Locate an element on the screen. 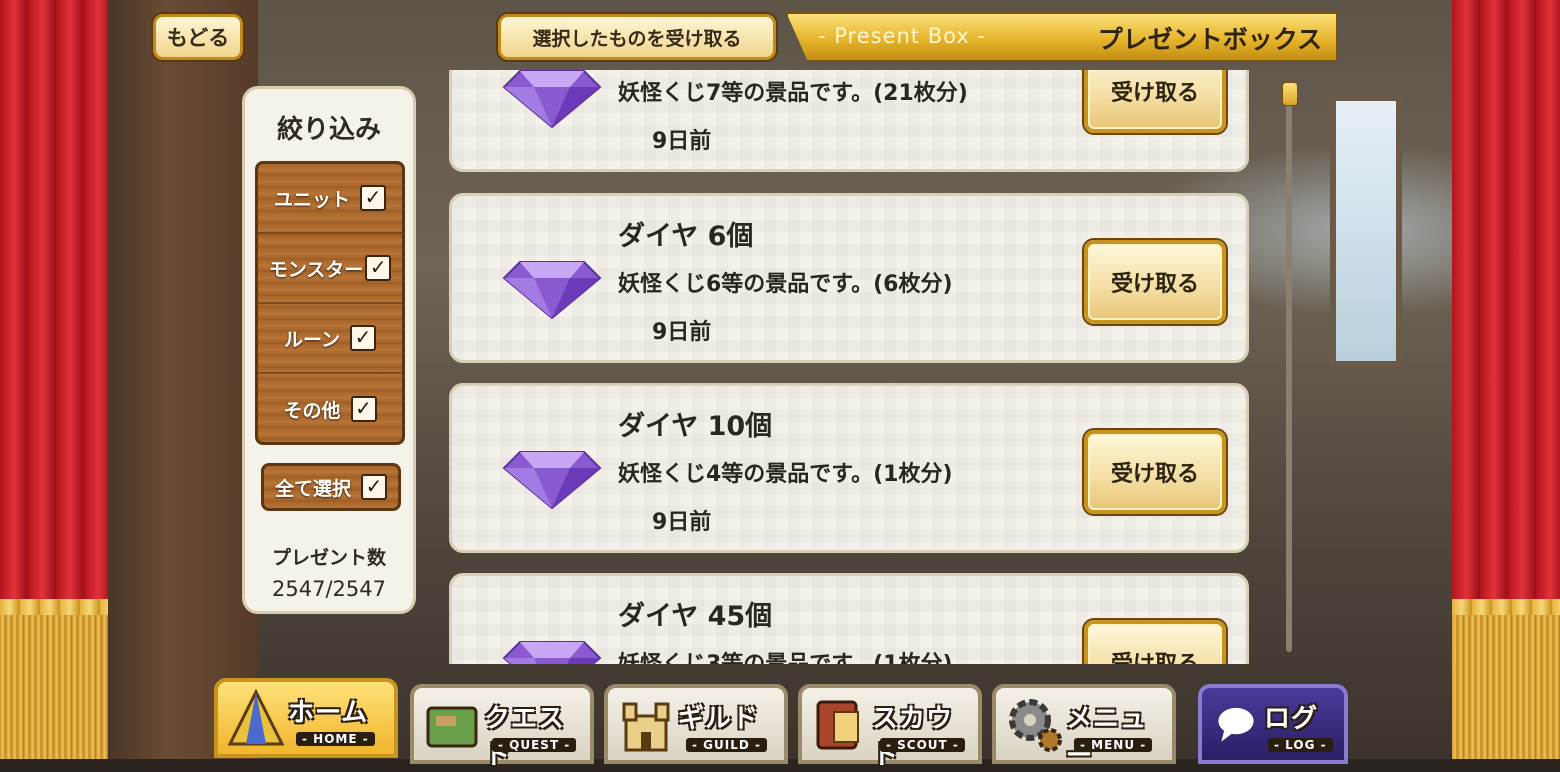  nav-sublabel: - HOME - is located at coordinates (335, 739).